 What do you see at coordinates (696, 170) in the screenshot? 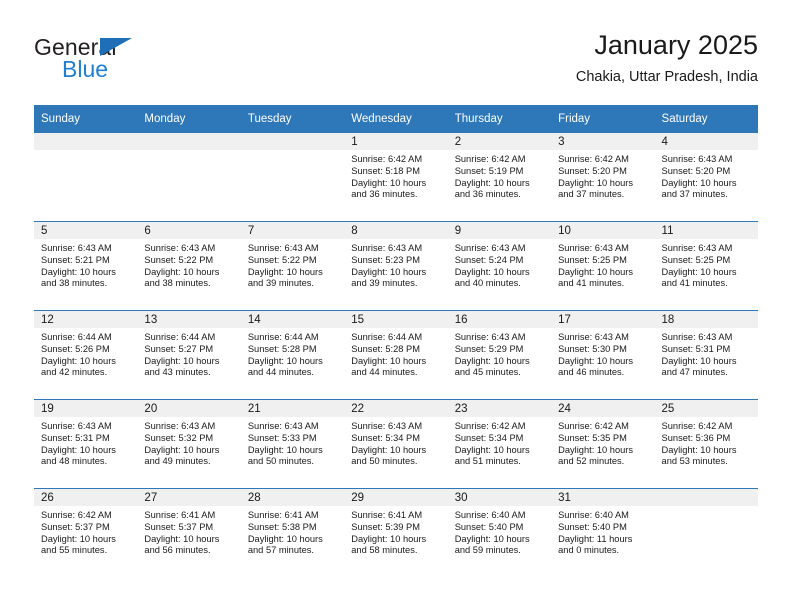
I see `day-detail-line: Sunset: 5:20 PM` at bounding box center [696, 170].